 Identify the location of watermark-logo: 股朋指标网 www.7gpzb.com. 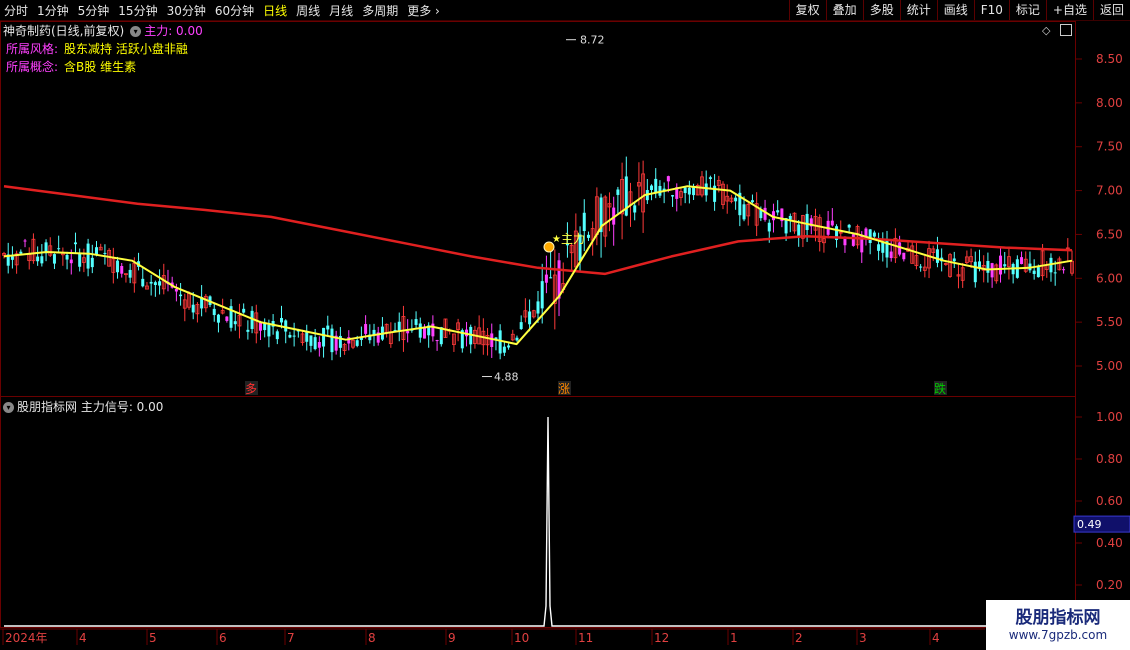
(1058, 625).